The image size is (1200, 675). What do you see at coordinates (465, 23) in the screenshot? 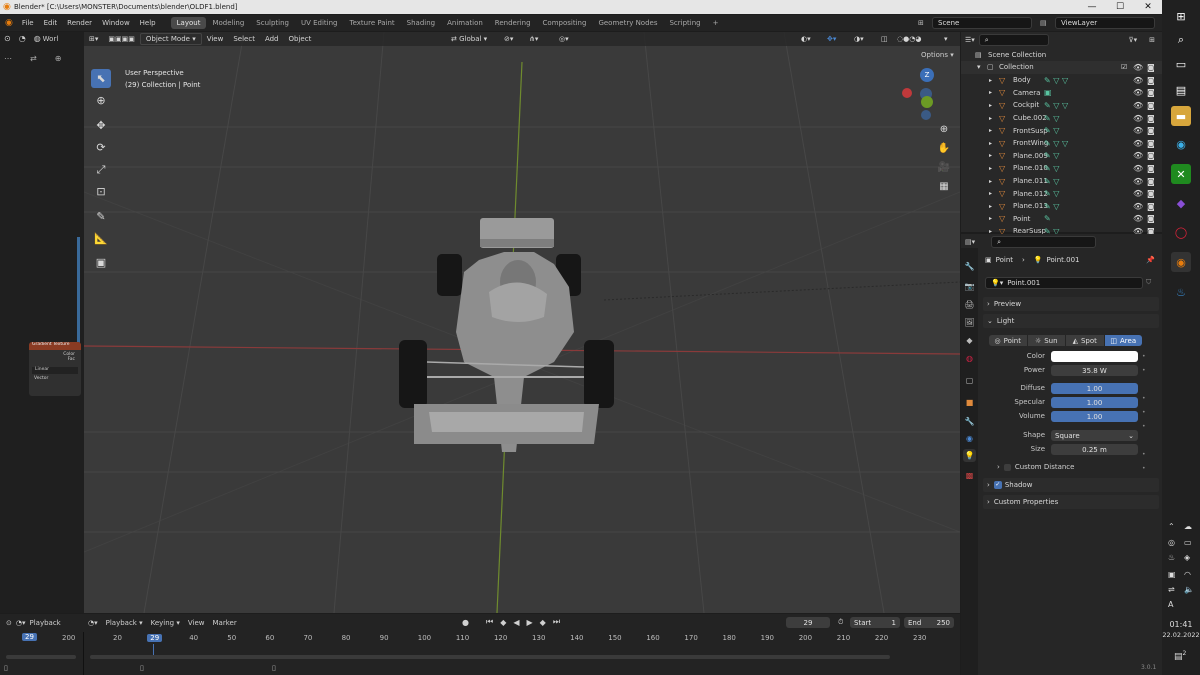
I see `tab-animation: Animation` at bounding box center [465, 23].